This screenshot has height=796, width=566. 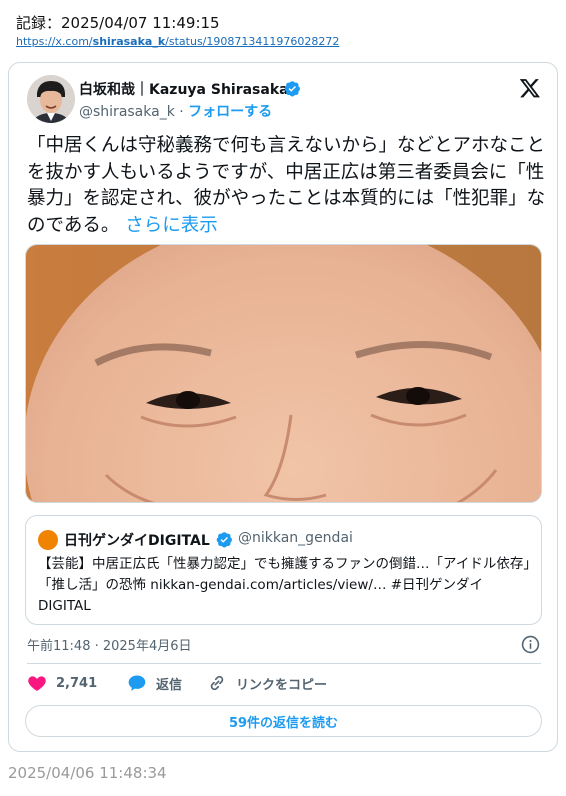 What do you see at coordinates (137, 683) in the screenshot?
I see `reply-bubble-icon` at bounding box center [137, 683].